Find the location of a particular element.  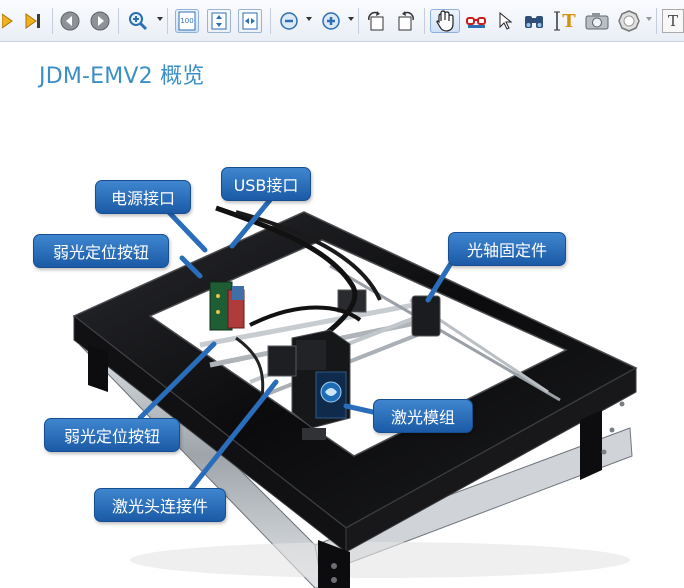

callout-power-port: 电源接口 is located at coordinates (143, 197).